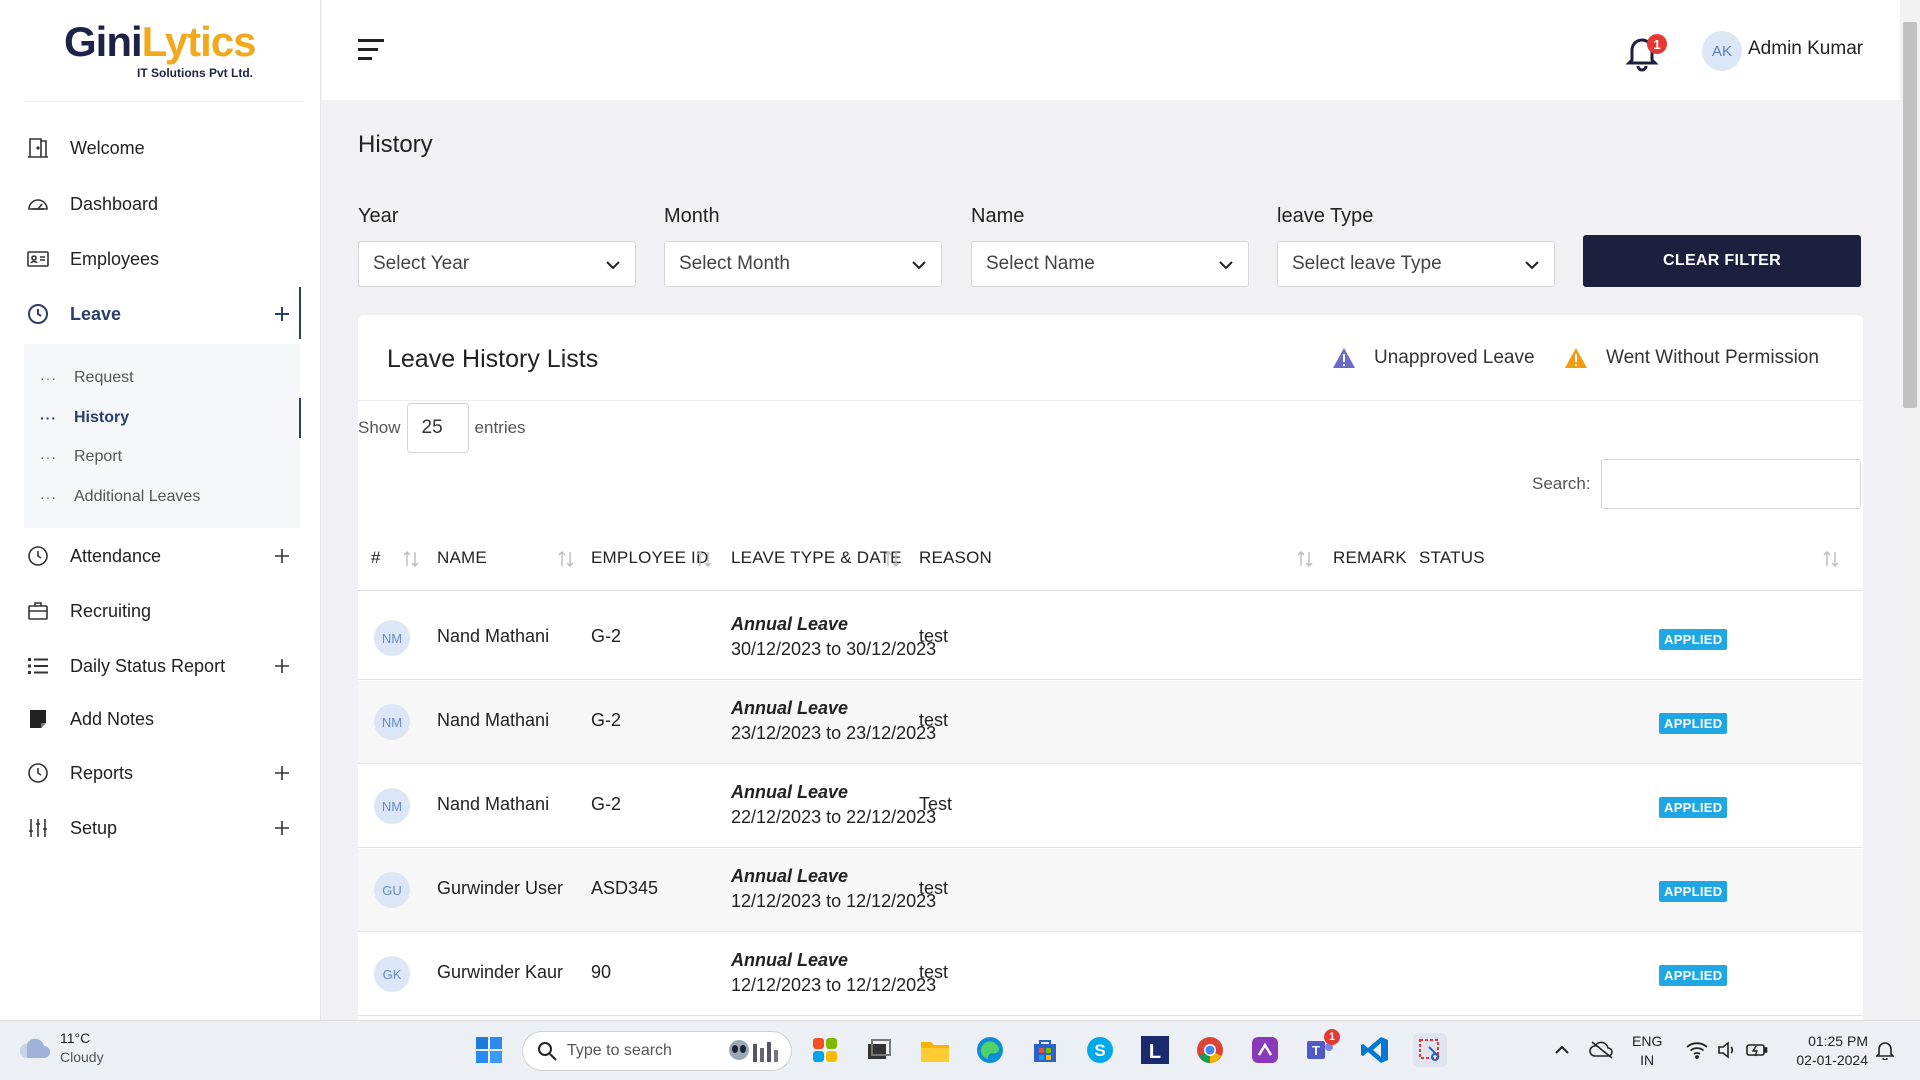  I want to click on brand-name-part1: Gini, so click(103, 41).